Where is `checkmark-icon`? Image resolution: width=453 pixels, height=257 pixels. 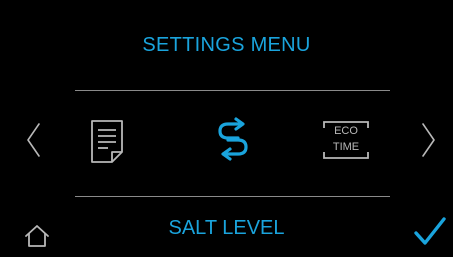
checkmark-icon is located at coordinates (430, 231).